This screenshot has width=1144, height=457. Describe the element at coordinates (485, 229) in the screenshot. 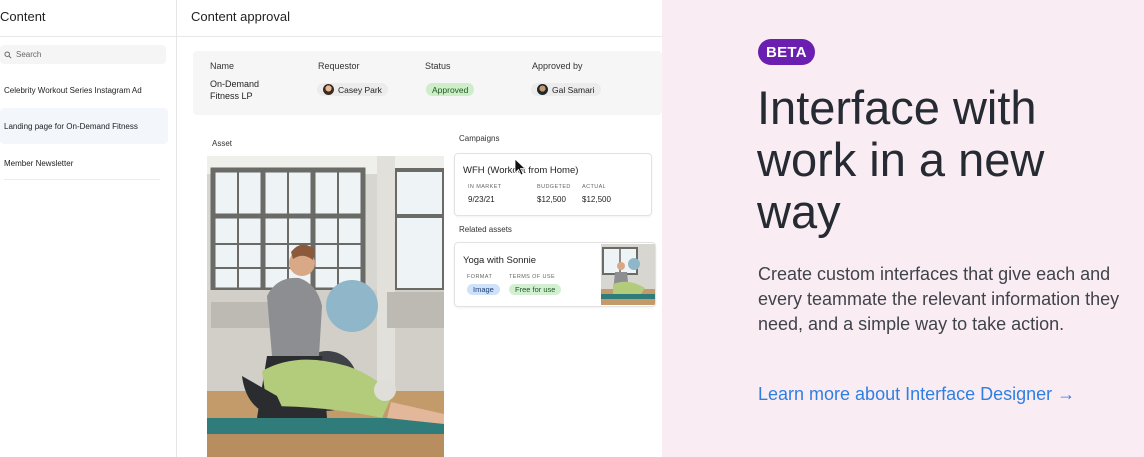

I see `related-assets-label: Related assets` at that location.